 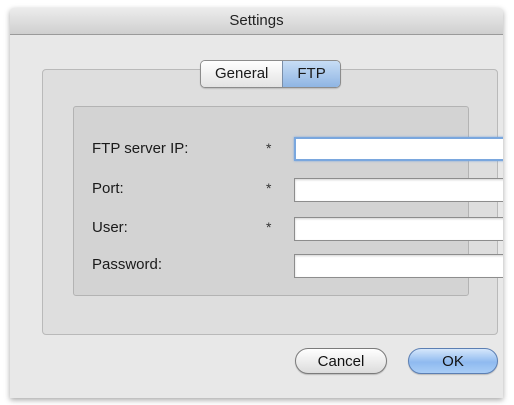 I want to click on user-input, so click(x=398, y=229).